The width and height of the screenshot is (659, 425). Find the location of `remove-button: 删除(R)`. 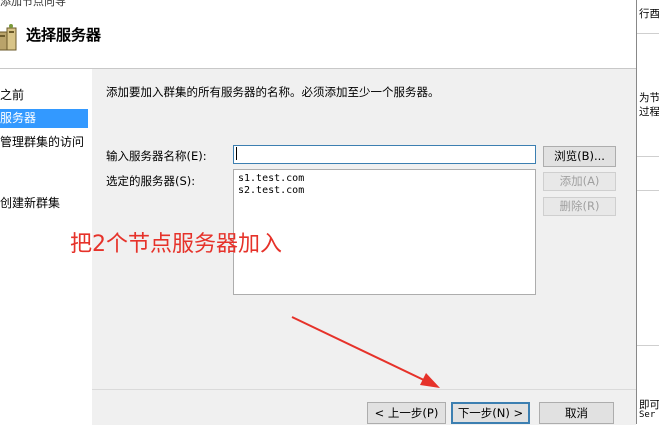

remove-button: 删除(R) is located at coordinates (579, 206).